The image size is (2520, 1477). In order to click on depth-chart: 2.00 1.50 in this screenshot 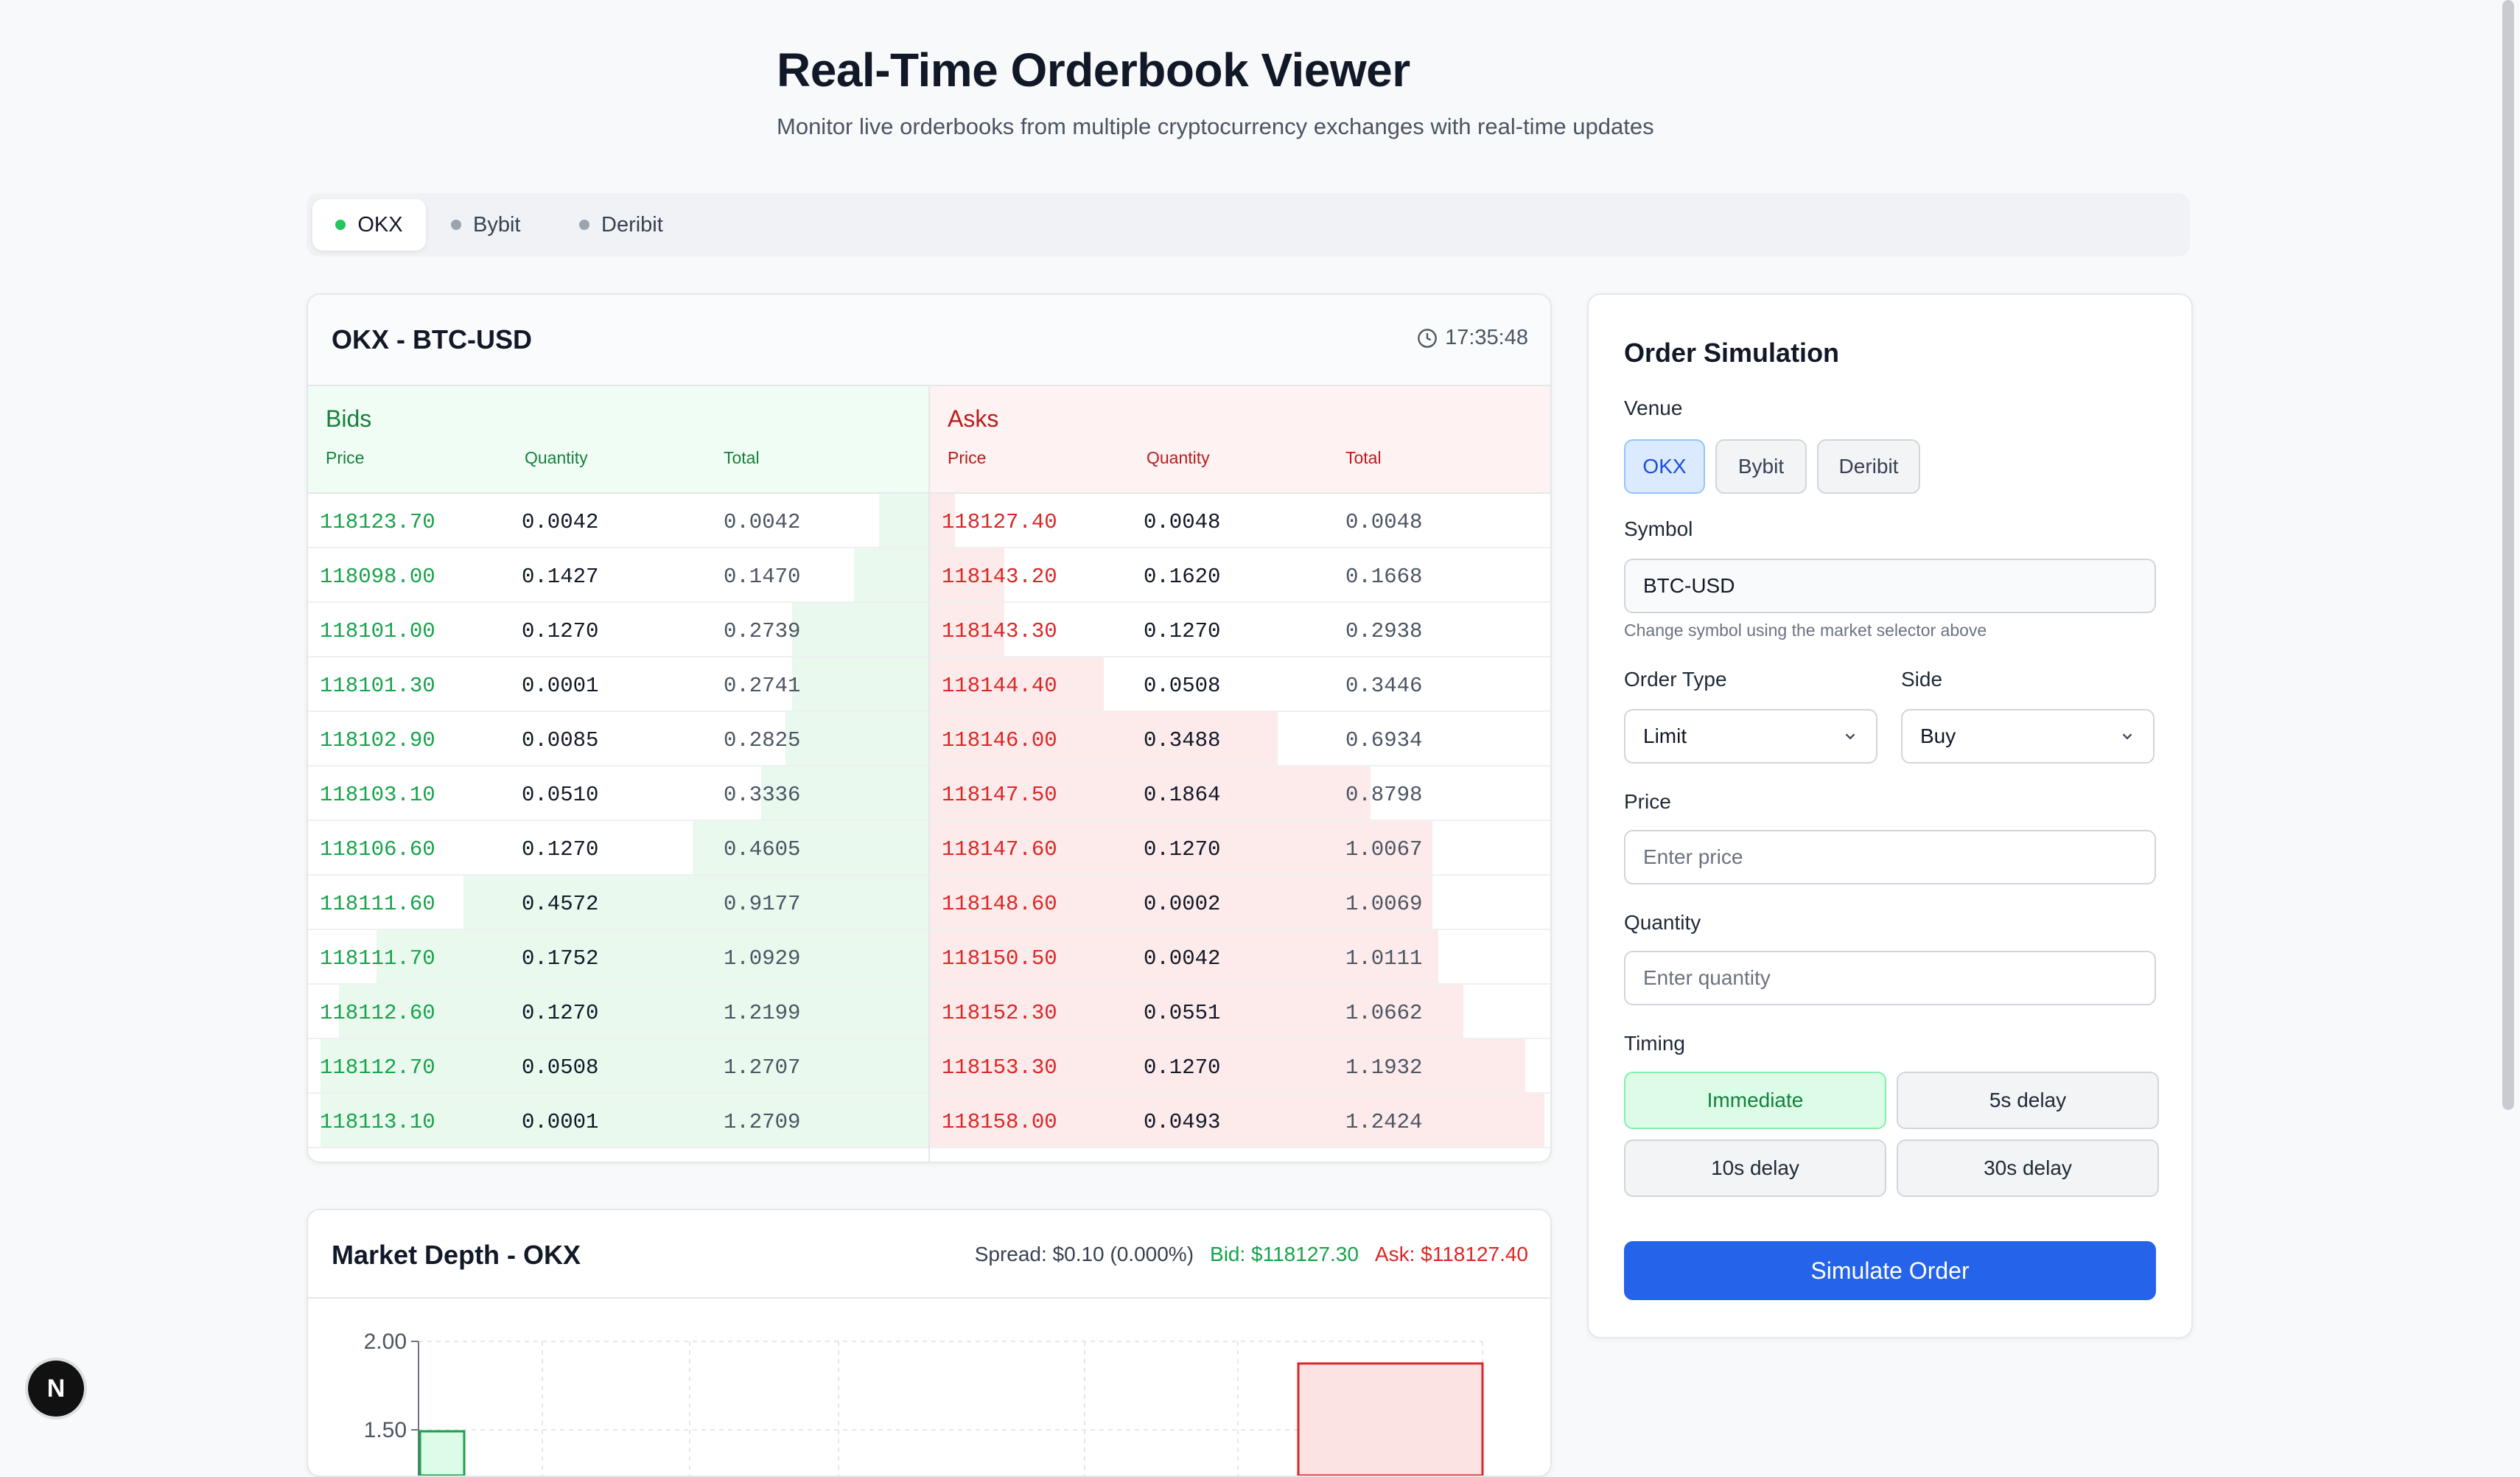, I will do `click(924, 1403)`.